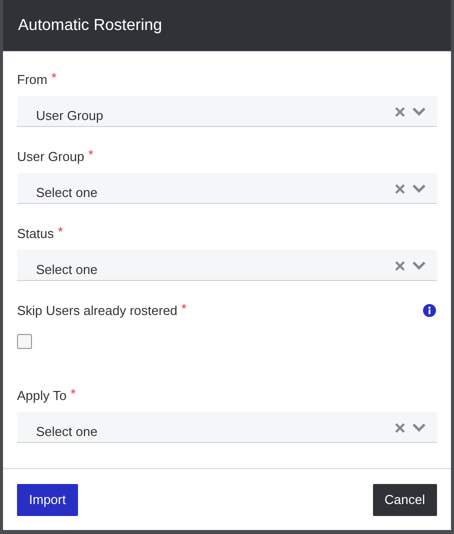 The image size is (454, 534). Describe the element at coordinates (24, 341) in the screenshot. I see `checkbox` at that location.